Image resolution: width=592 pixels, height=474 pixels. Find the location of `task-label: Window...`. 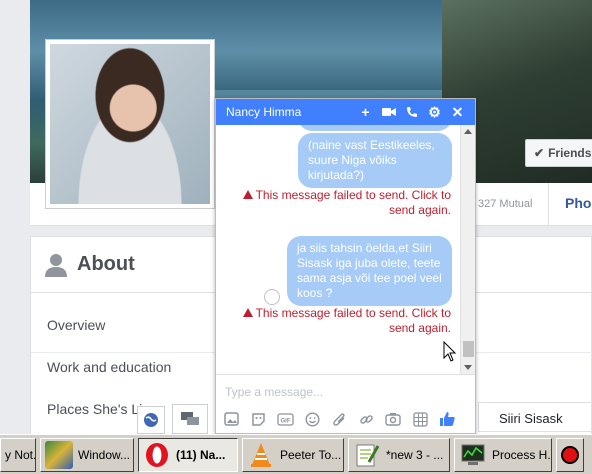

task-label: Window... is located at coordinates (104, 455).